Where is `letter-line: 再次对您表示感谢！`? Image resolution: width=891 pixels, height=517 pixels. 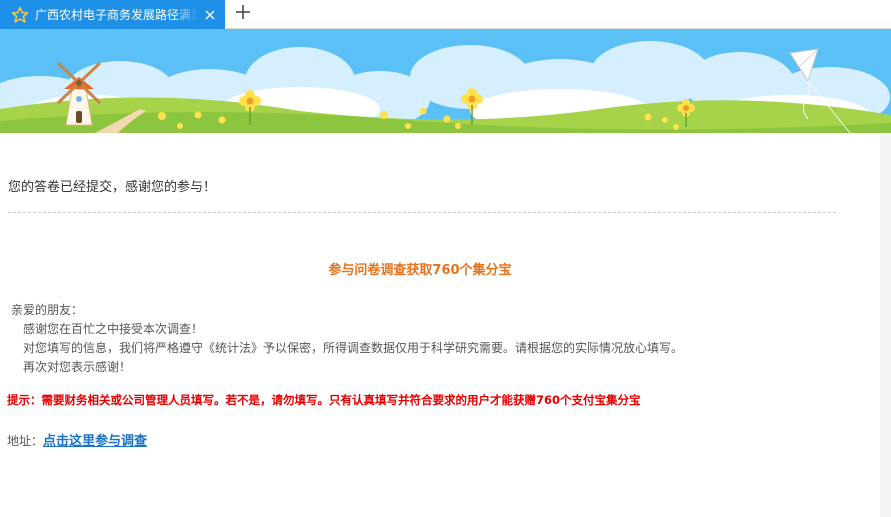 letter-line: 再次对您表示感谢！ is located at coordinates (77, 367).